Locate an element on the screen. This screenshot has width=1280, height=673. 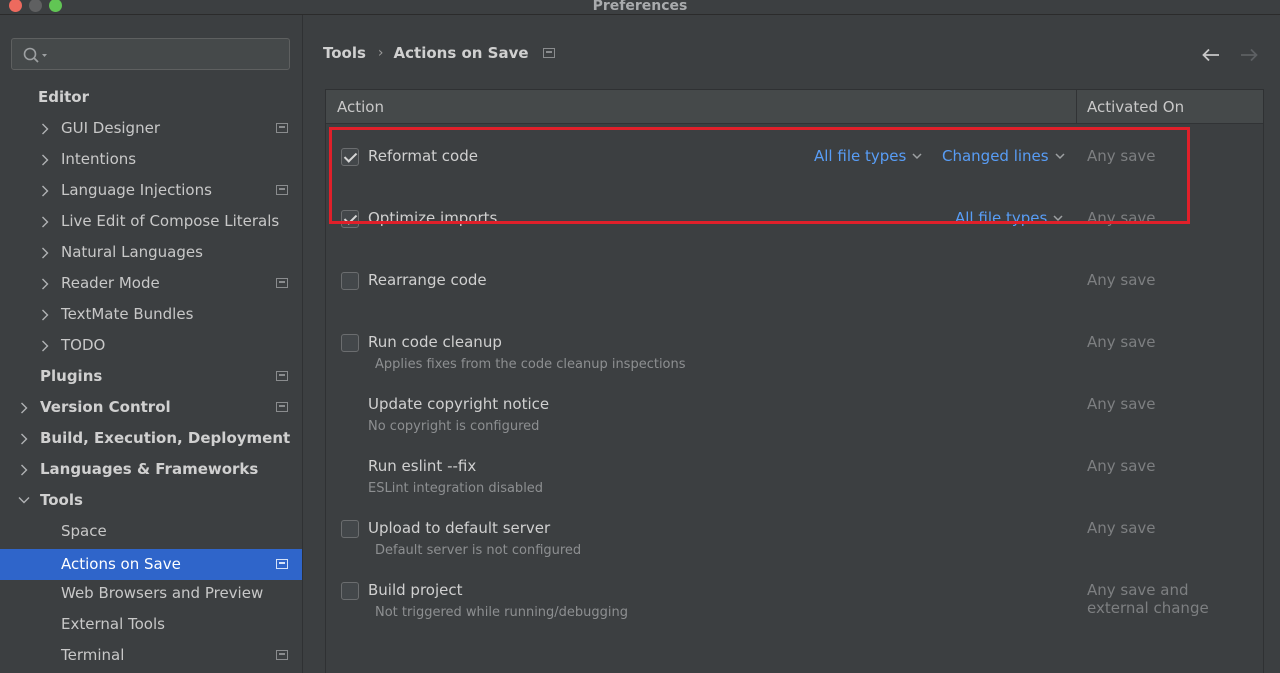
sidebar-item-label: Natural Languages is located at coordinates (132, 252).